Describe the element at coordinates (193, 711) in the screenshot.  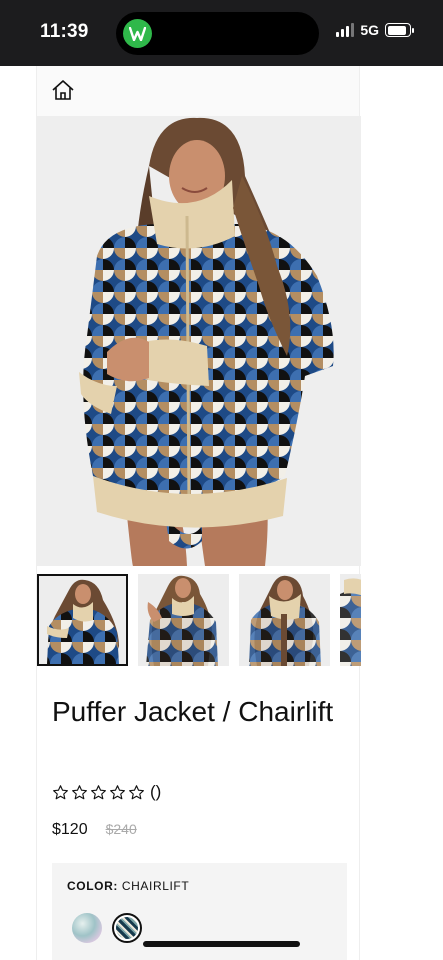
I see `product-title: Puffer Jacket / Chairlift` at that location.